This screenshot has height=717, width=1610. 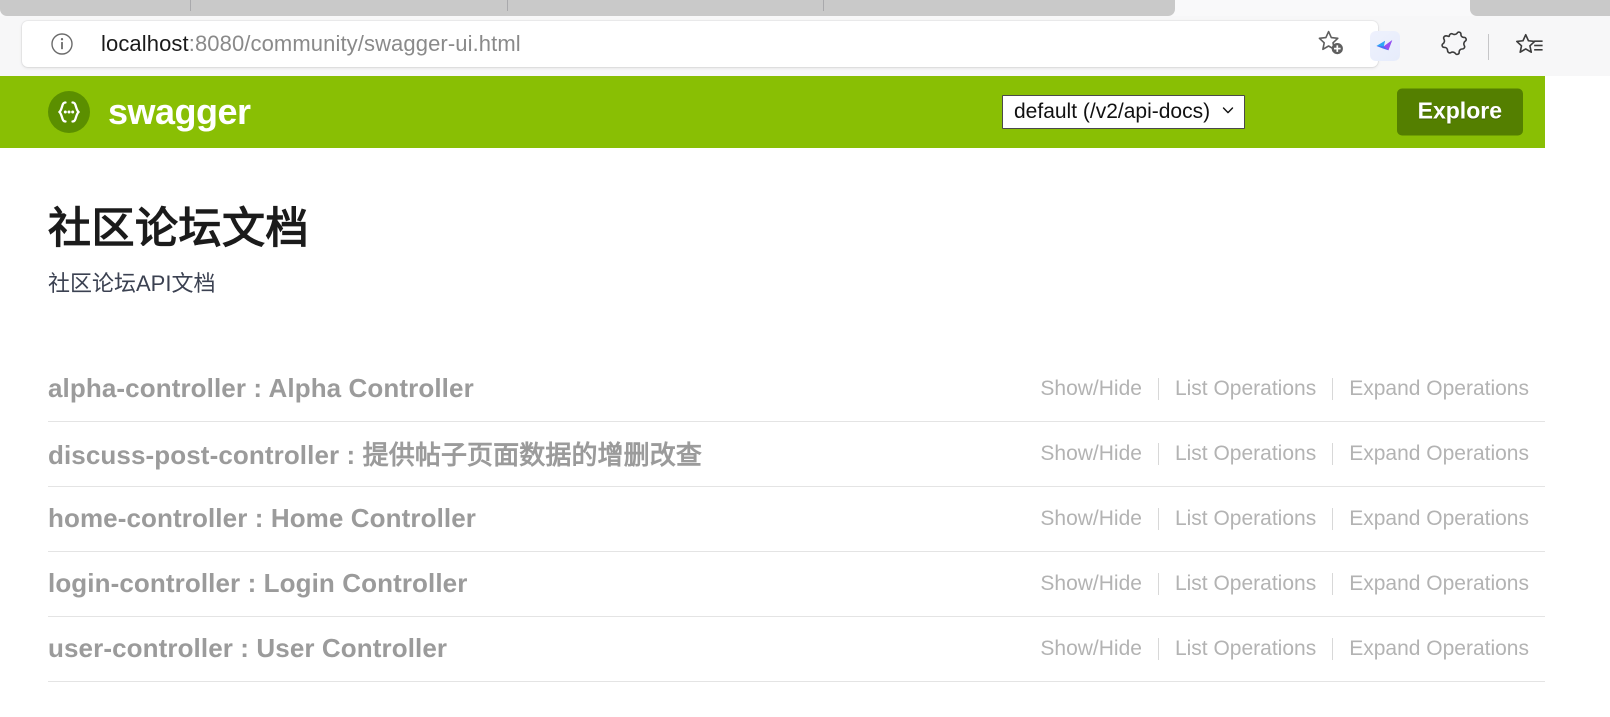 I want to click on url-text: localhost:8080/community/swagger-ui.html, so click(x=311, y=44).